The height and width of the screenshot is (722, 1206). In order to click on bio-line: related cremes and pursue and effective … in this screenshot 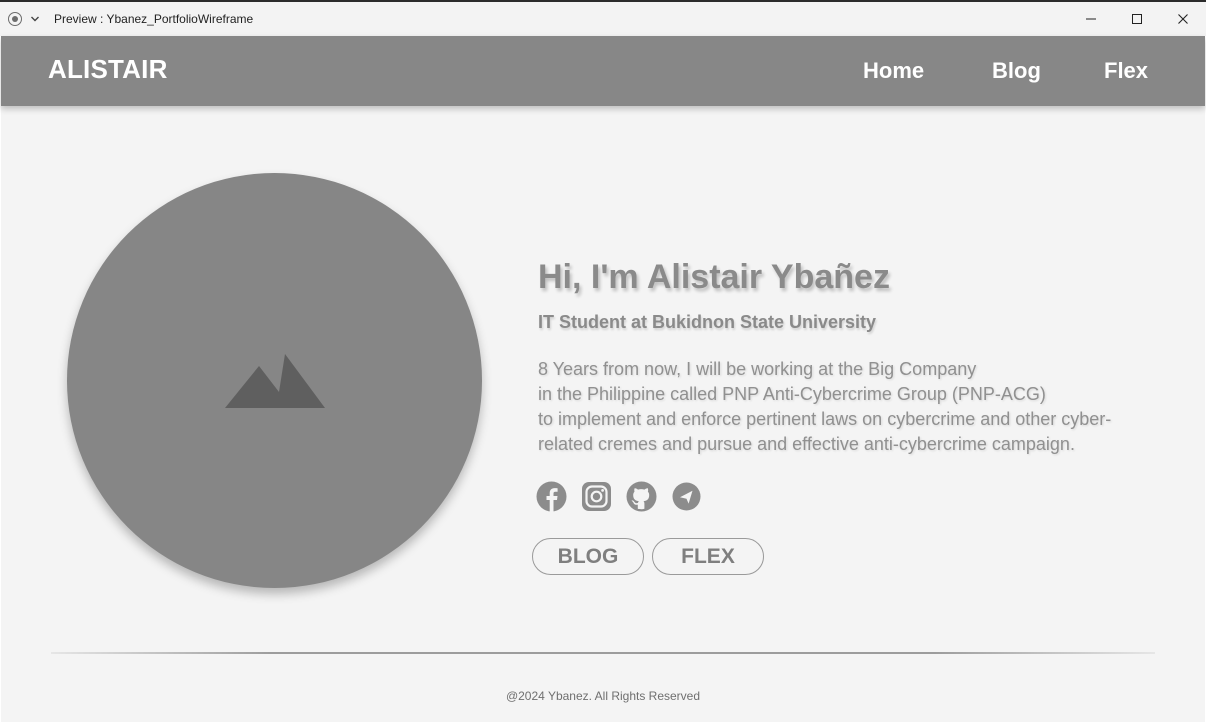, I will do `click(806, 444)`.